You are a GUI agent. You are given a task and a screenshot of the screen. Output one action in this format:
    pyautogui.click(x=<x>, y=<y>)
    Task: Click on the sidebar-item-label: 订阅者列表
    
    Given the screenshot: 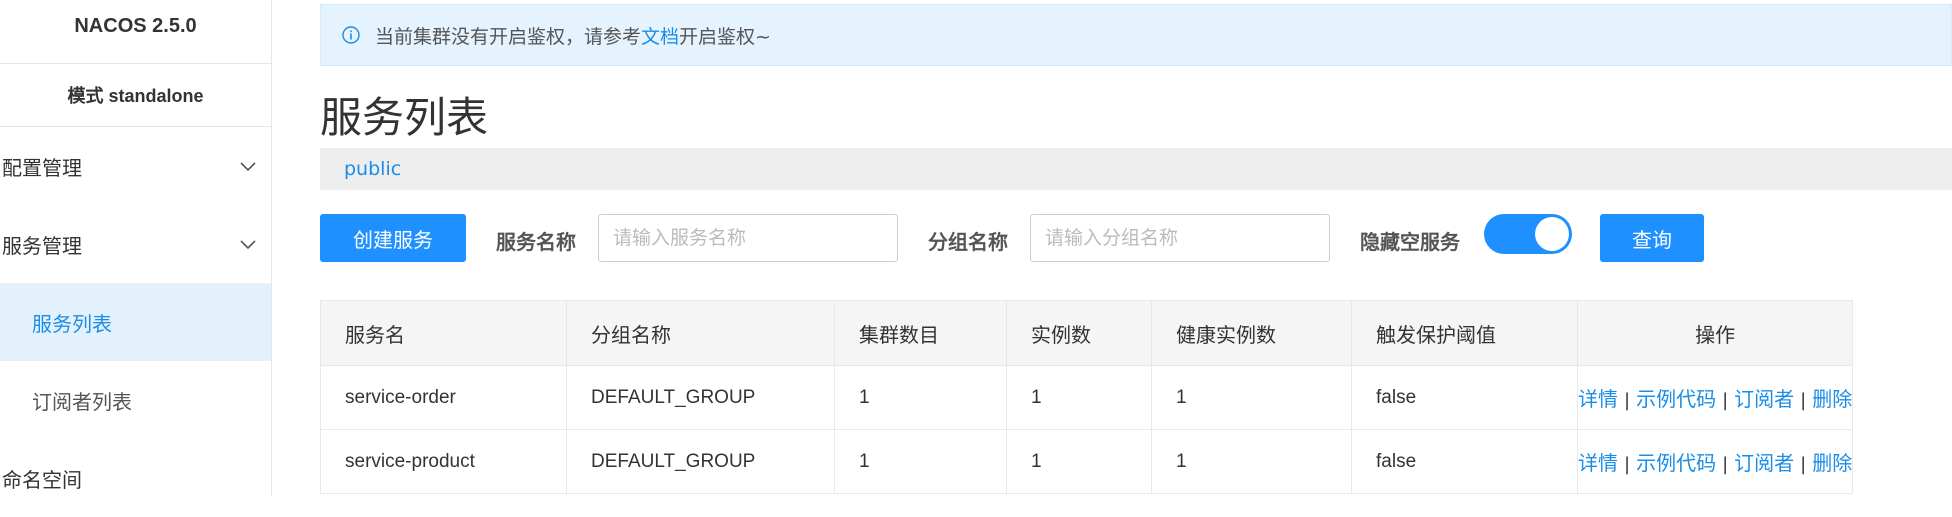 What is the action you would take?
    pyautogui.click(x=82, y=401)
    